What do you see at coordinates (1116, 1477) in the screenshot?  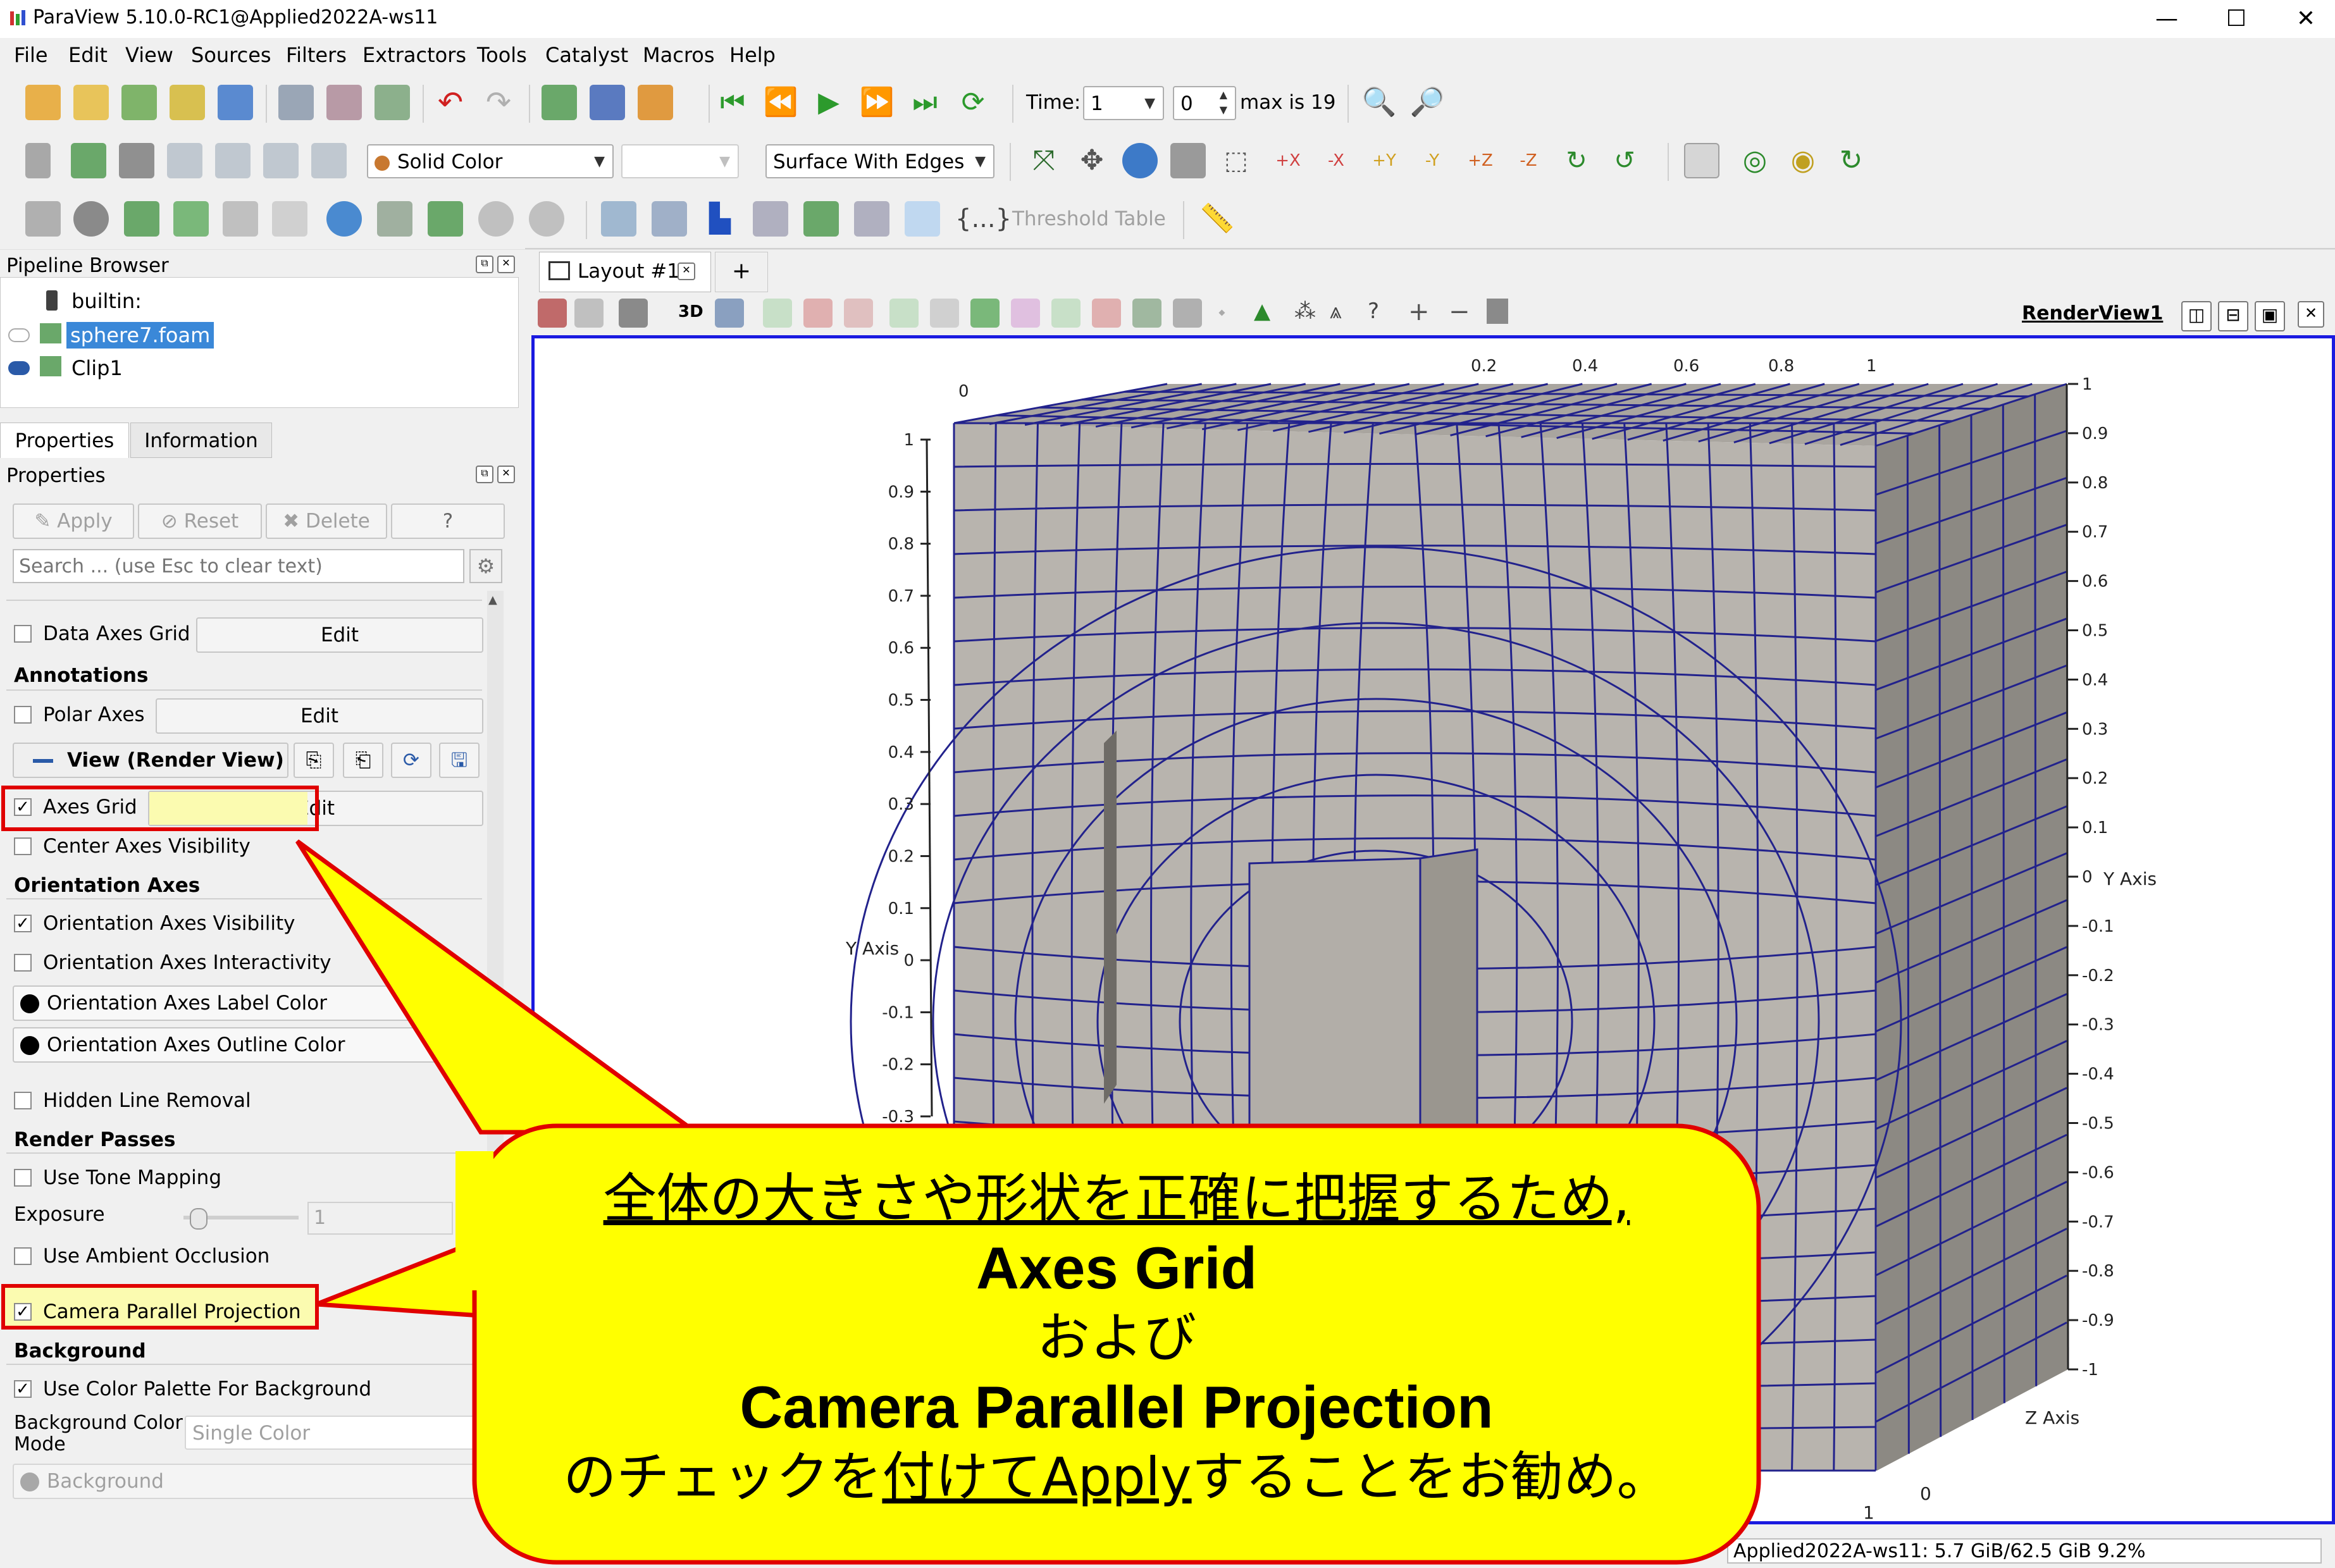 I see `callout-line-5: のチェックを付けてApplyすることをお勧め。` at bounding box center [1116, 1477].